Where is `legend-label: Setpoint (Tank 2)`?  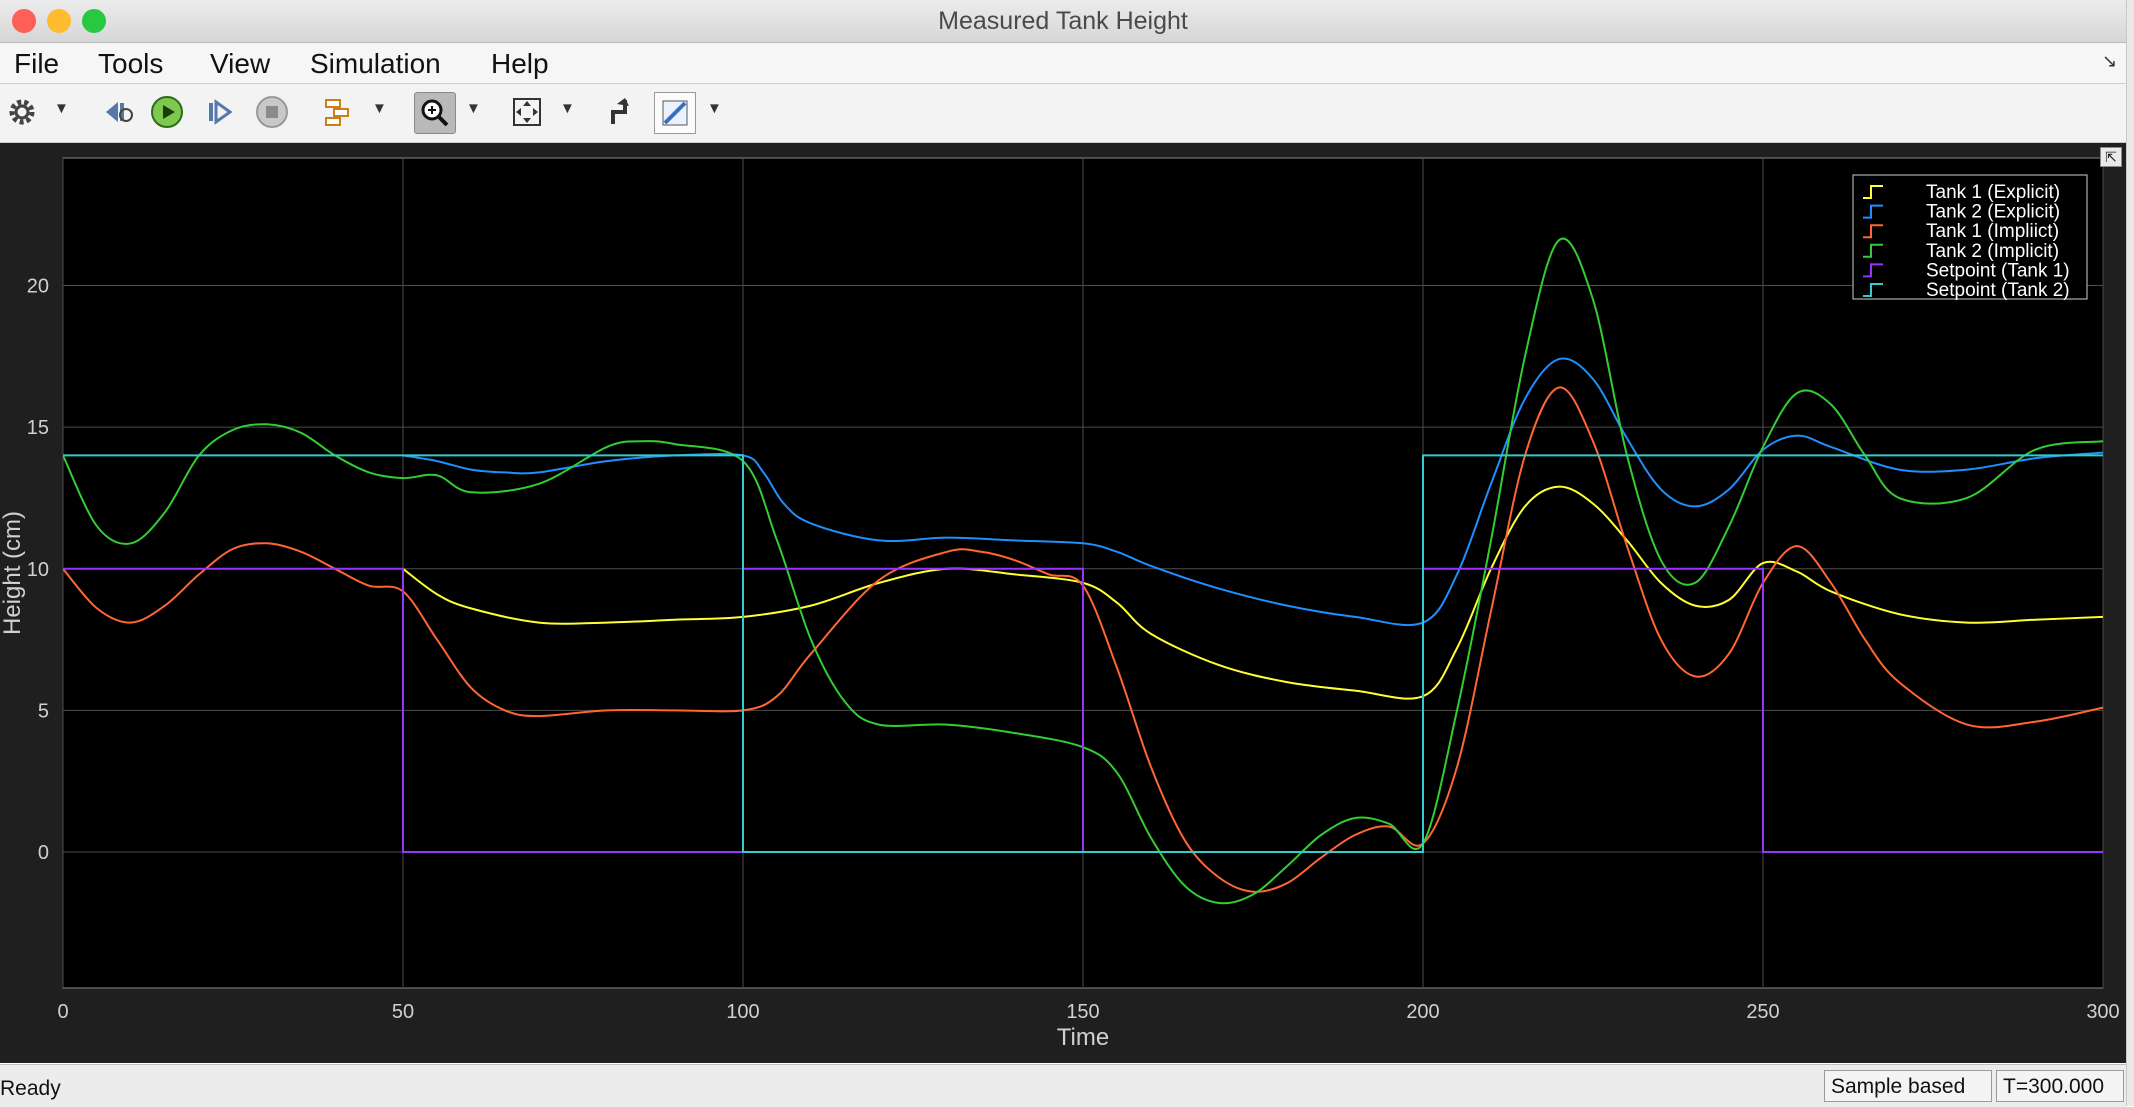 legend-label: Setpoint (Tank 2) is located at coordinates (1998, 290).